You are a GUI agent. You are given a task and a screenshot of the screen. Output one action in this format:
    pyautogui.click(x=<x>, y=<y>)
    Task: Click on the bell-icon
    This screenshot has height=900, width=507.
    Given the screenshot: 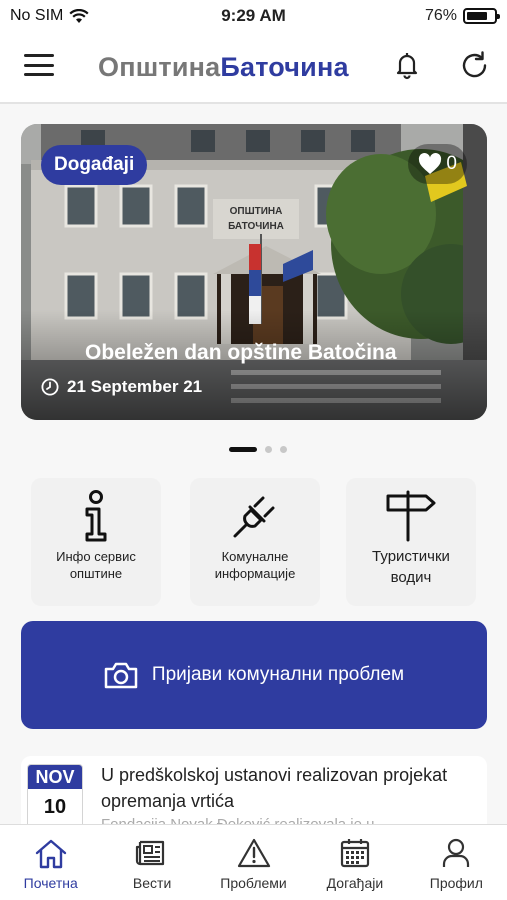 What is the action you would take?
    pyautogui.click(x=407, y=66)
    